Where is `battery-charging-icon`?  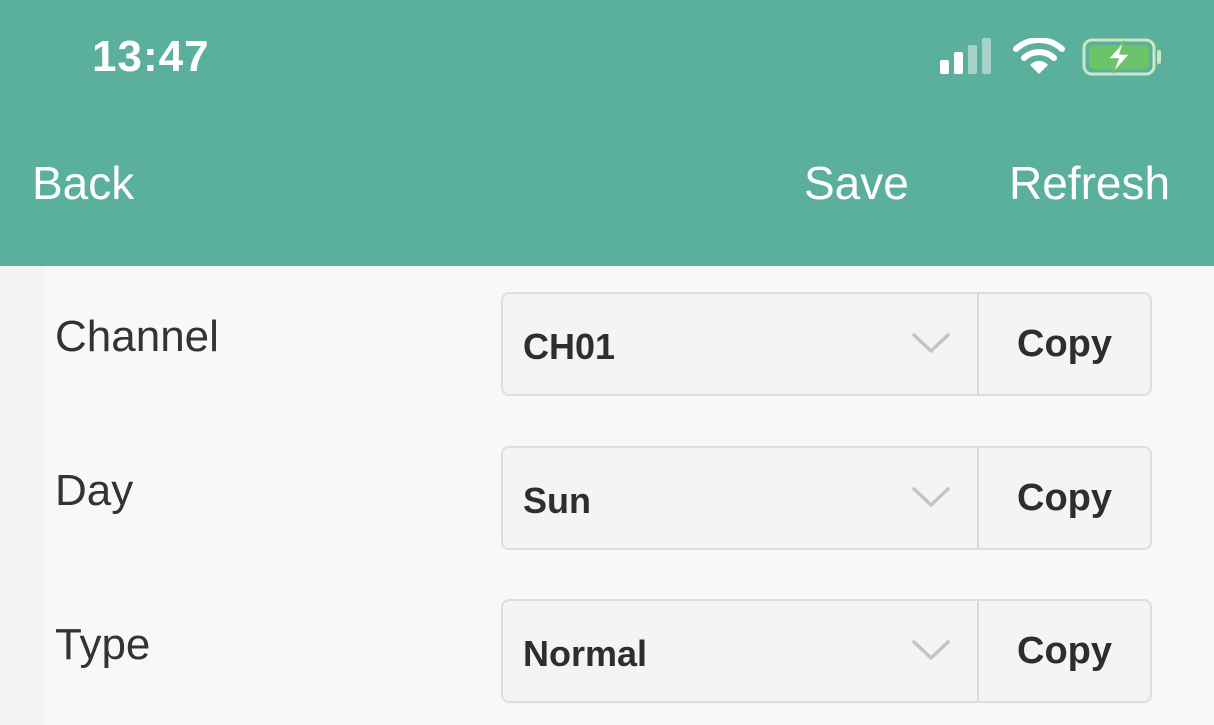
battery-charging-icon is located at coordinates (1121, 57).